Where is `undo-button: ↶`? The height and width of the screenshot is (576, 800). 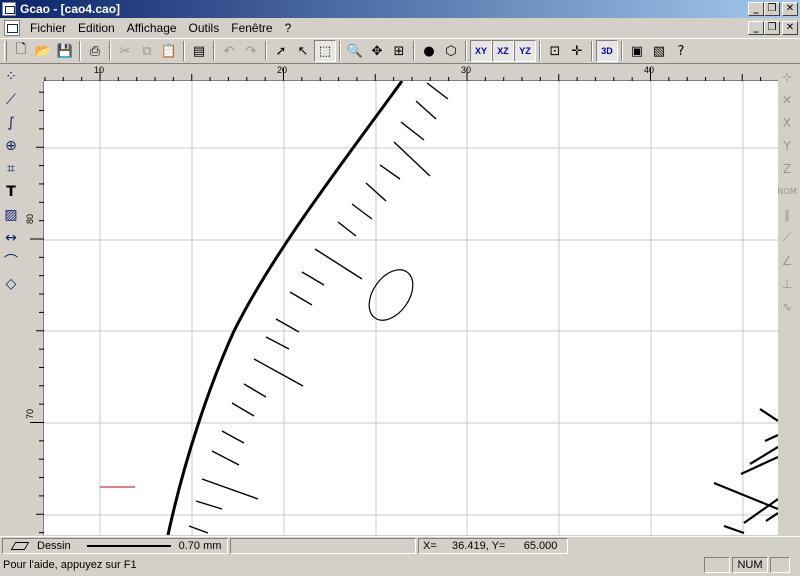
undo-button: ↶ is located at coordinates (229, 51).